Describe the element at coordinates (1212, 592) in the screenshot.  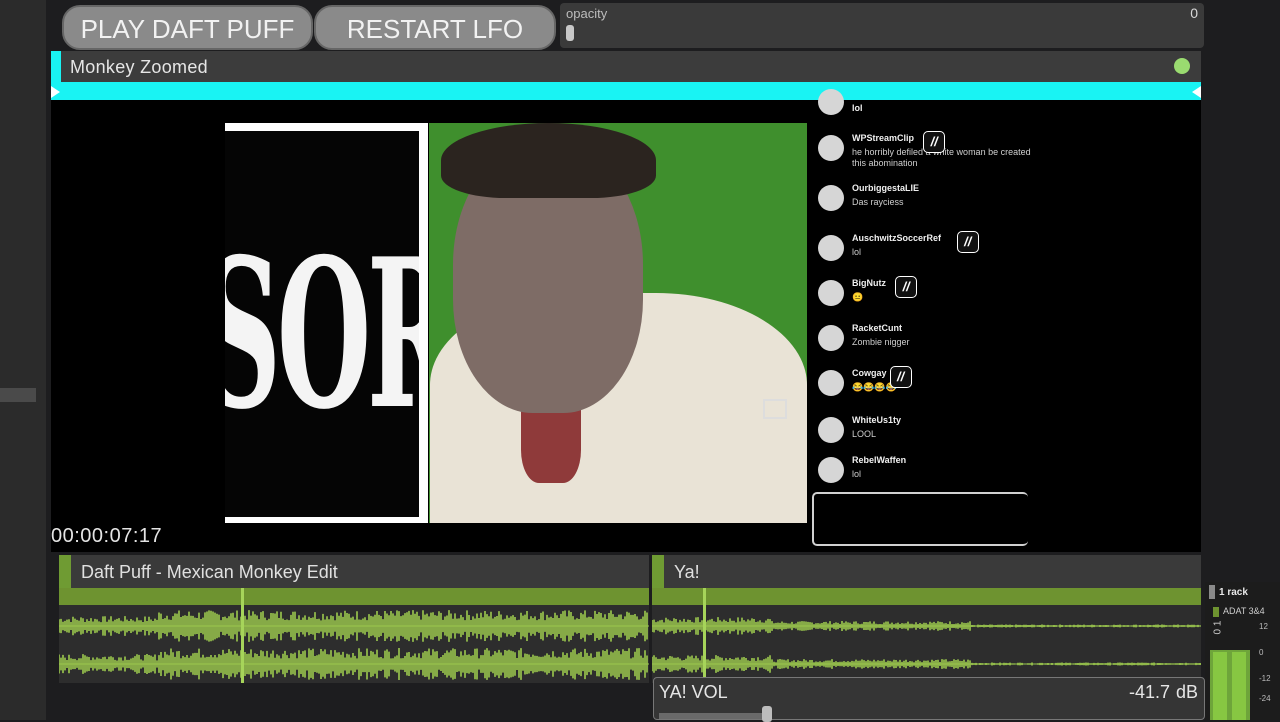
I see `rack-indicator` at that location.